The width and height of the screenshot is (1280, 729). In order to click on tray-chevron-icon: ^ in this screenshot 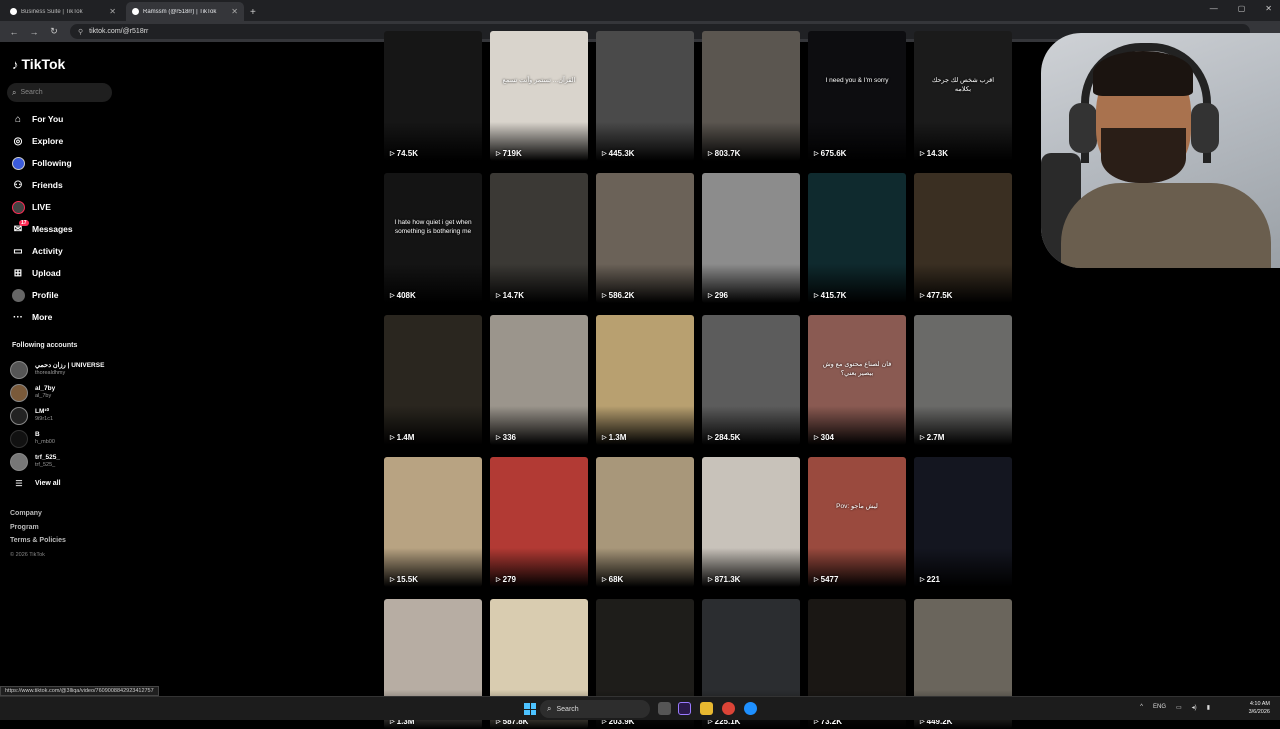, I will do `click(1141, 707)`.